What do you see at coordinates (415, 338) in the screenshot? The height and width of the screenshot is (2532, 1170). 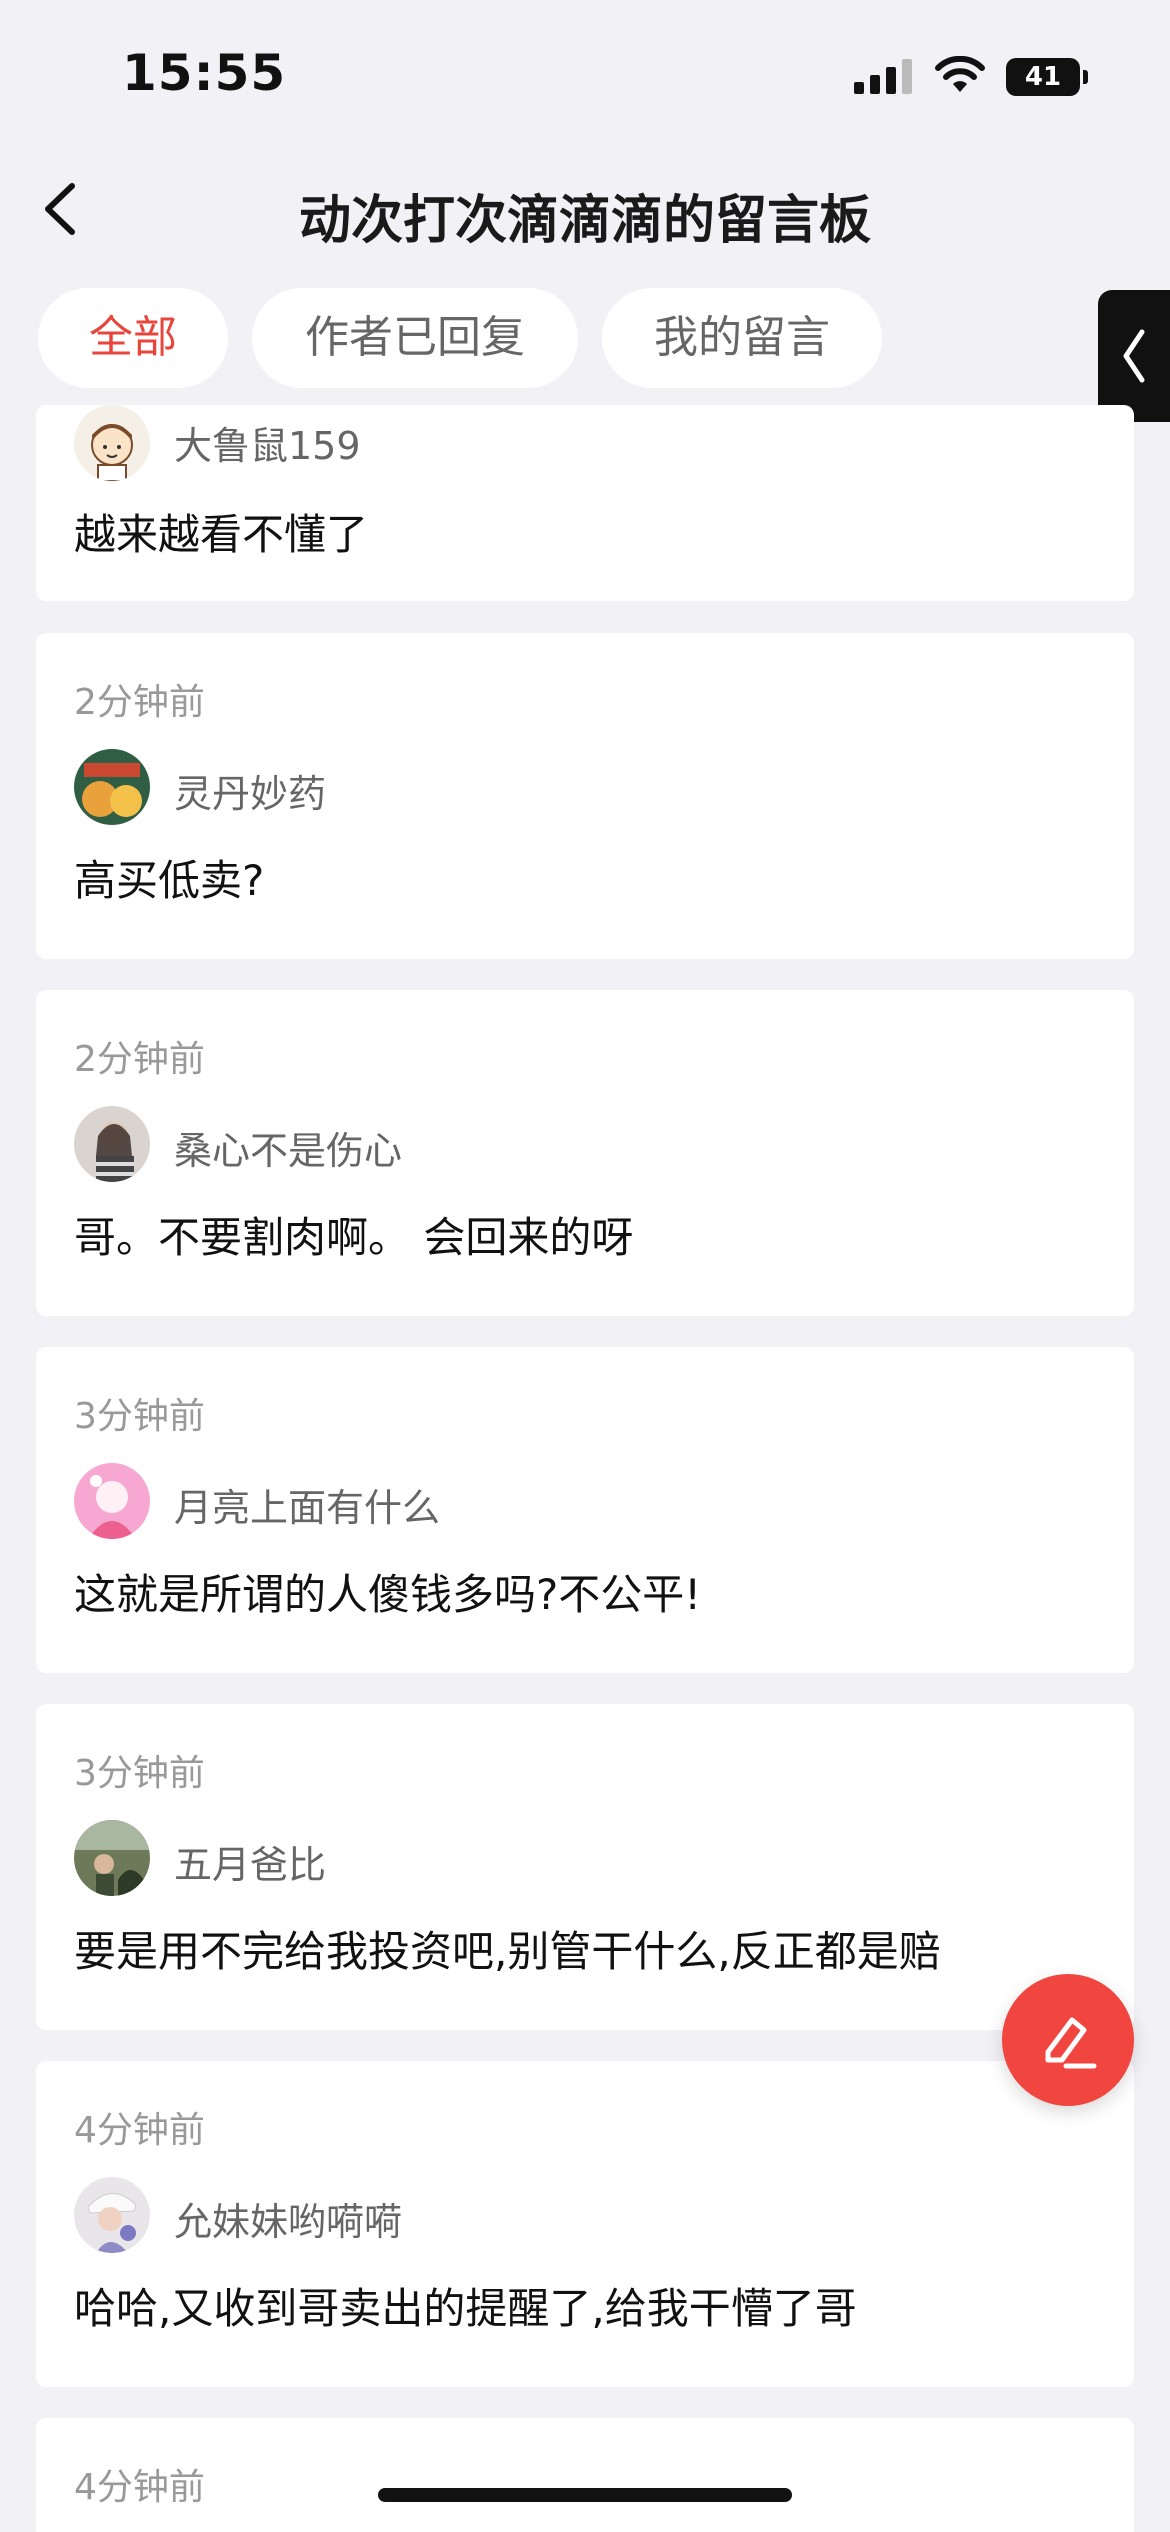 I see `tab-author-replied: 作者已回复` at bounding box center [415, 338].